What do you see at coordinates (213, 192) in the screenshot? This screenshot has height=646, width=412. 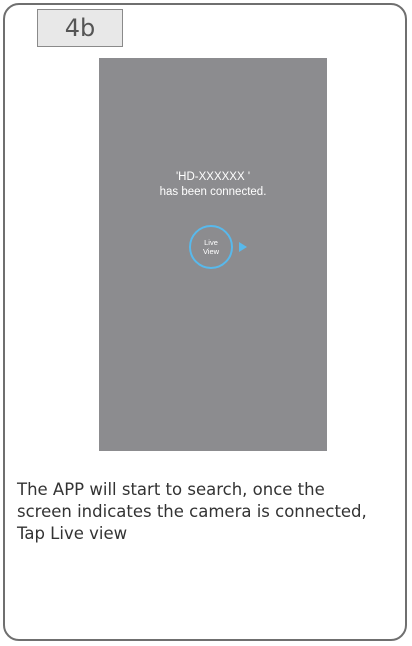 I see `connection-status: has been connected.` at bounding box center [213, 192].